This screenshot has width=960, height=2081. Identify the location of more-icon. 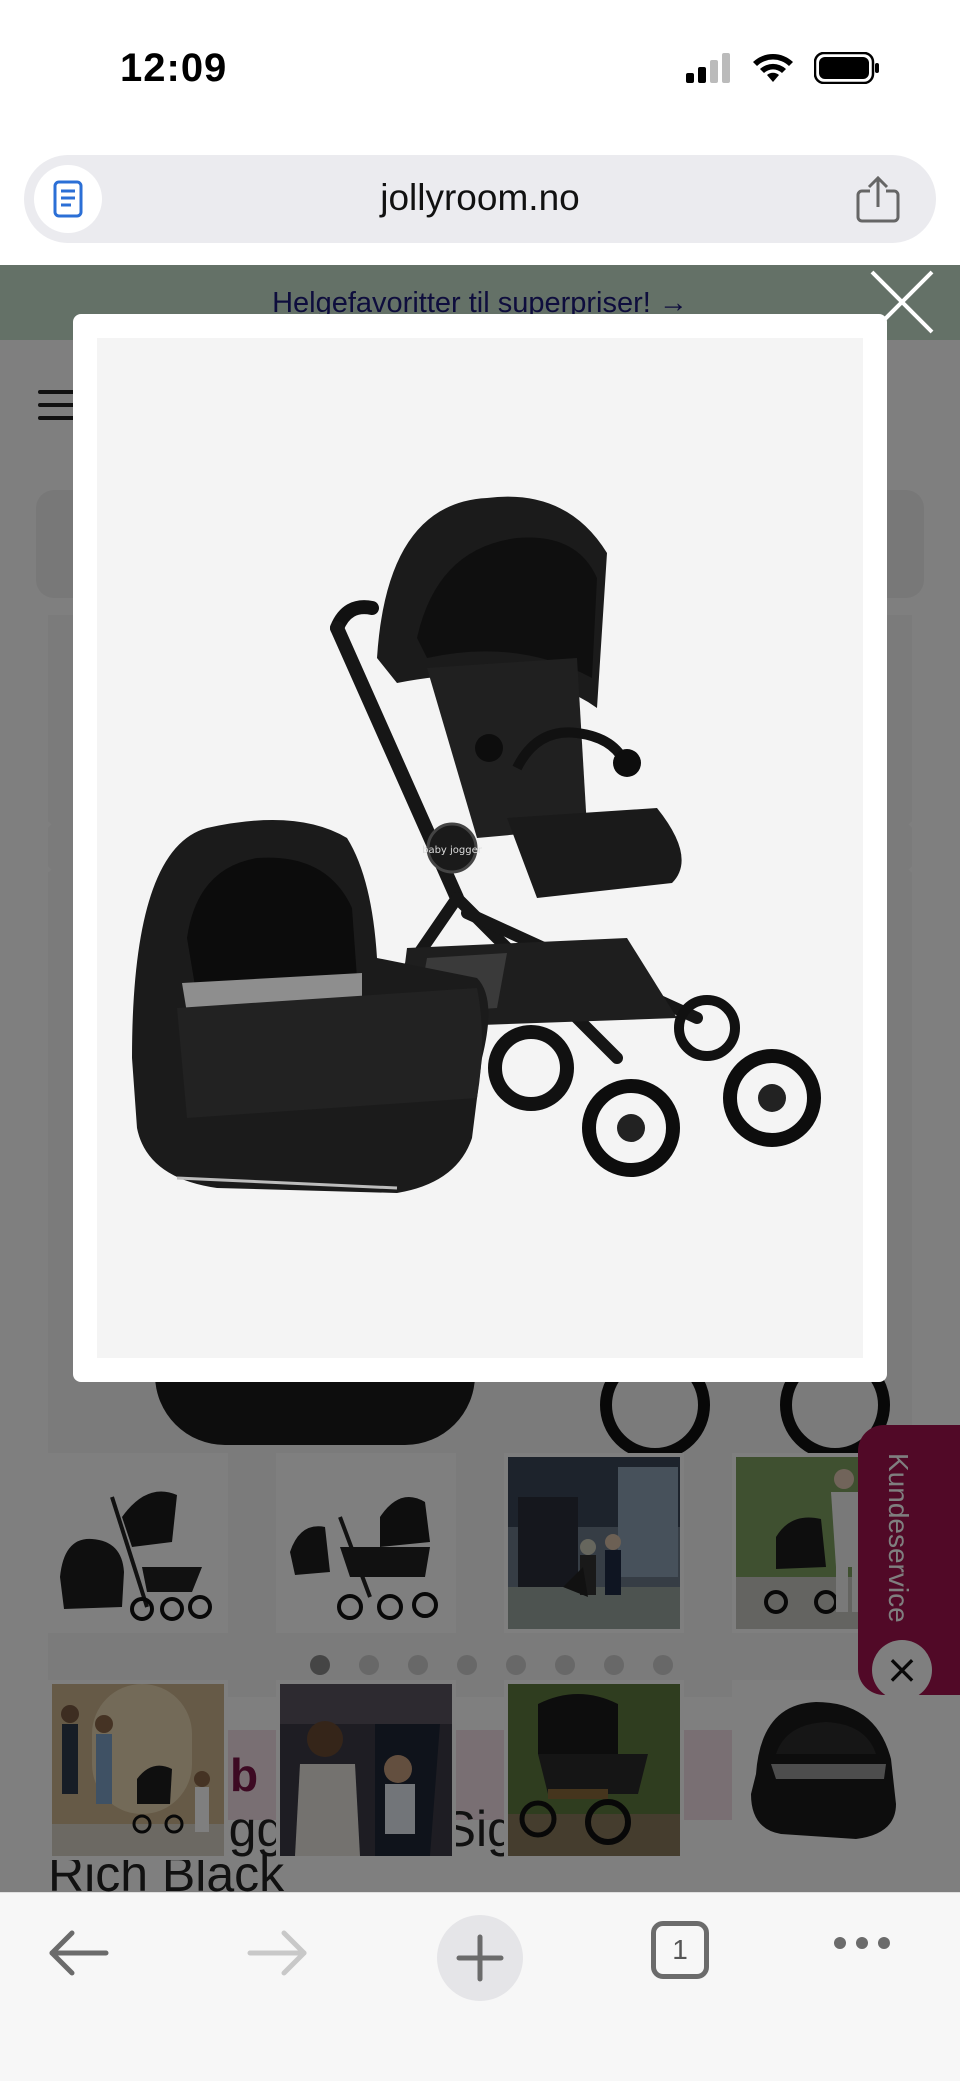
(862, 1943).